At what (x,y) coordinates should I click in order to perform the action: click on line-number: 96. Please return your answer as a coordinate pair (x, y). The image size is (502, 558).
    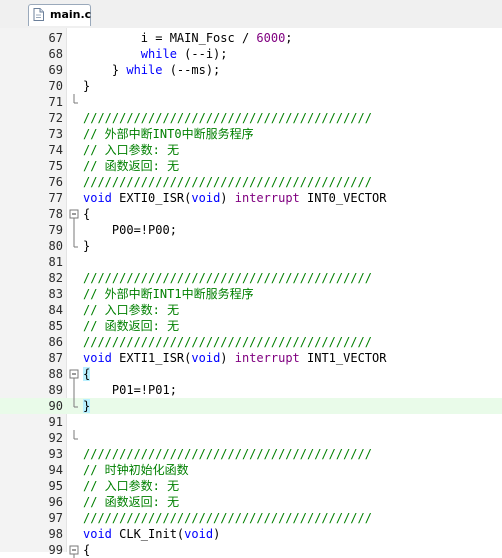
    Looking at the image, I should click on (55, 502).